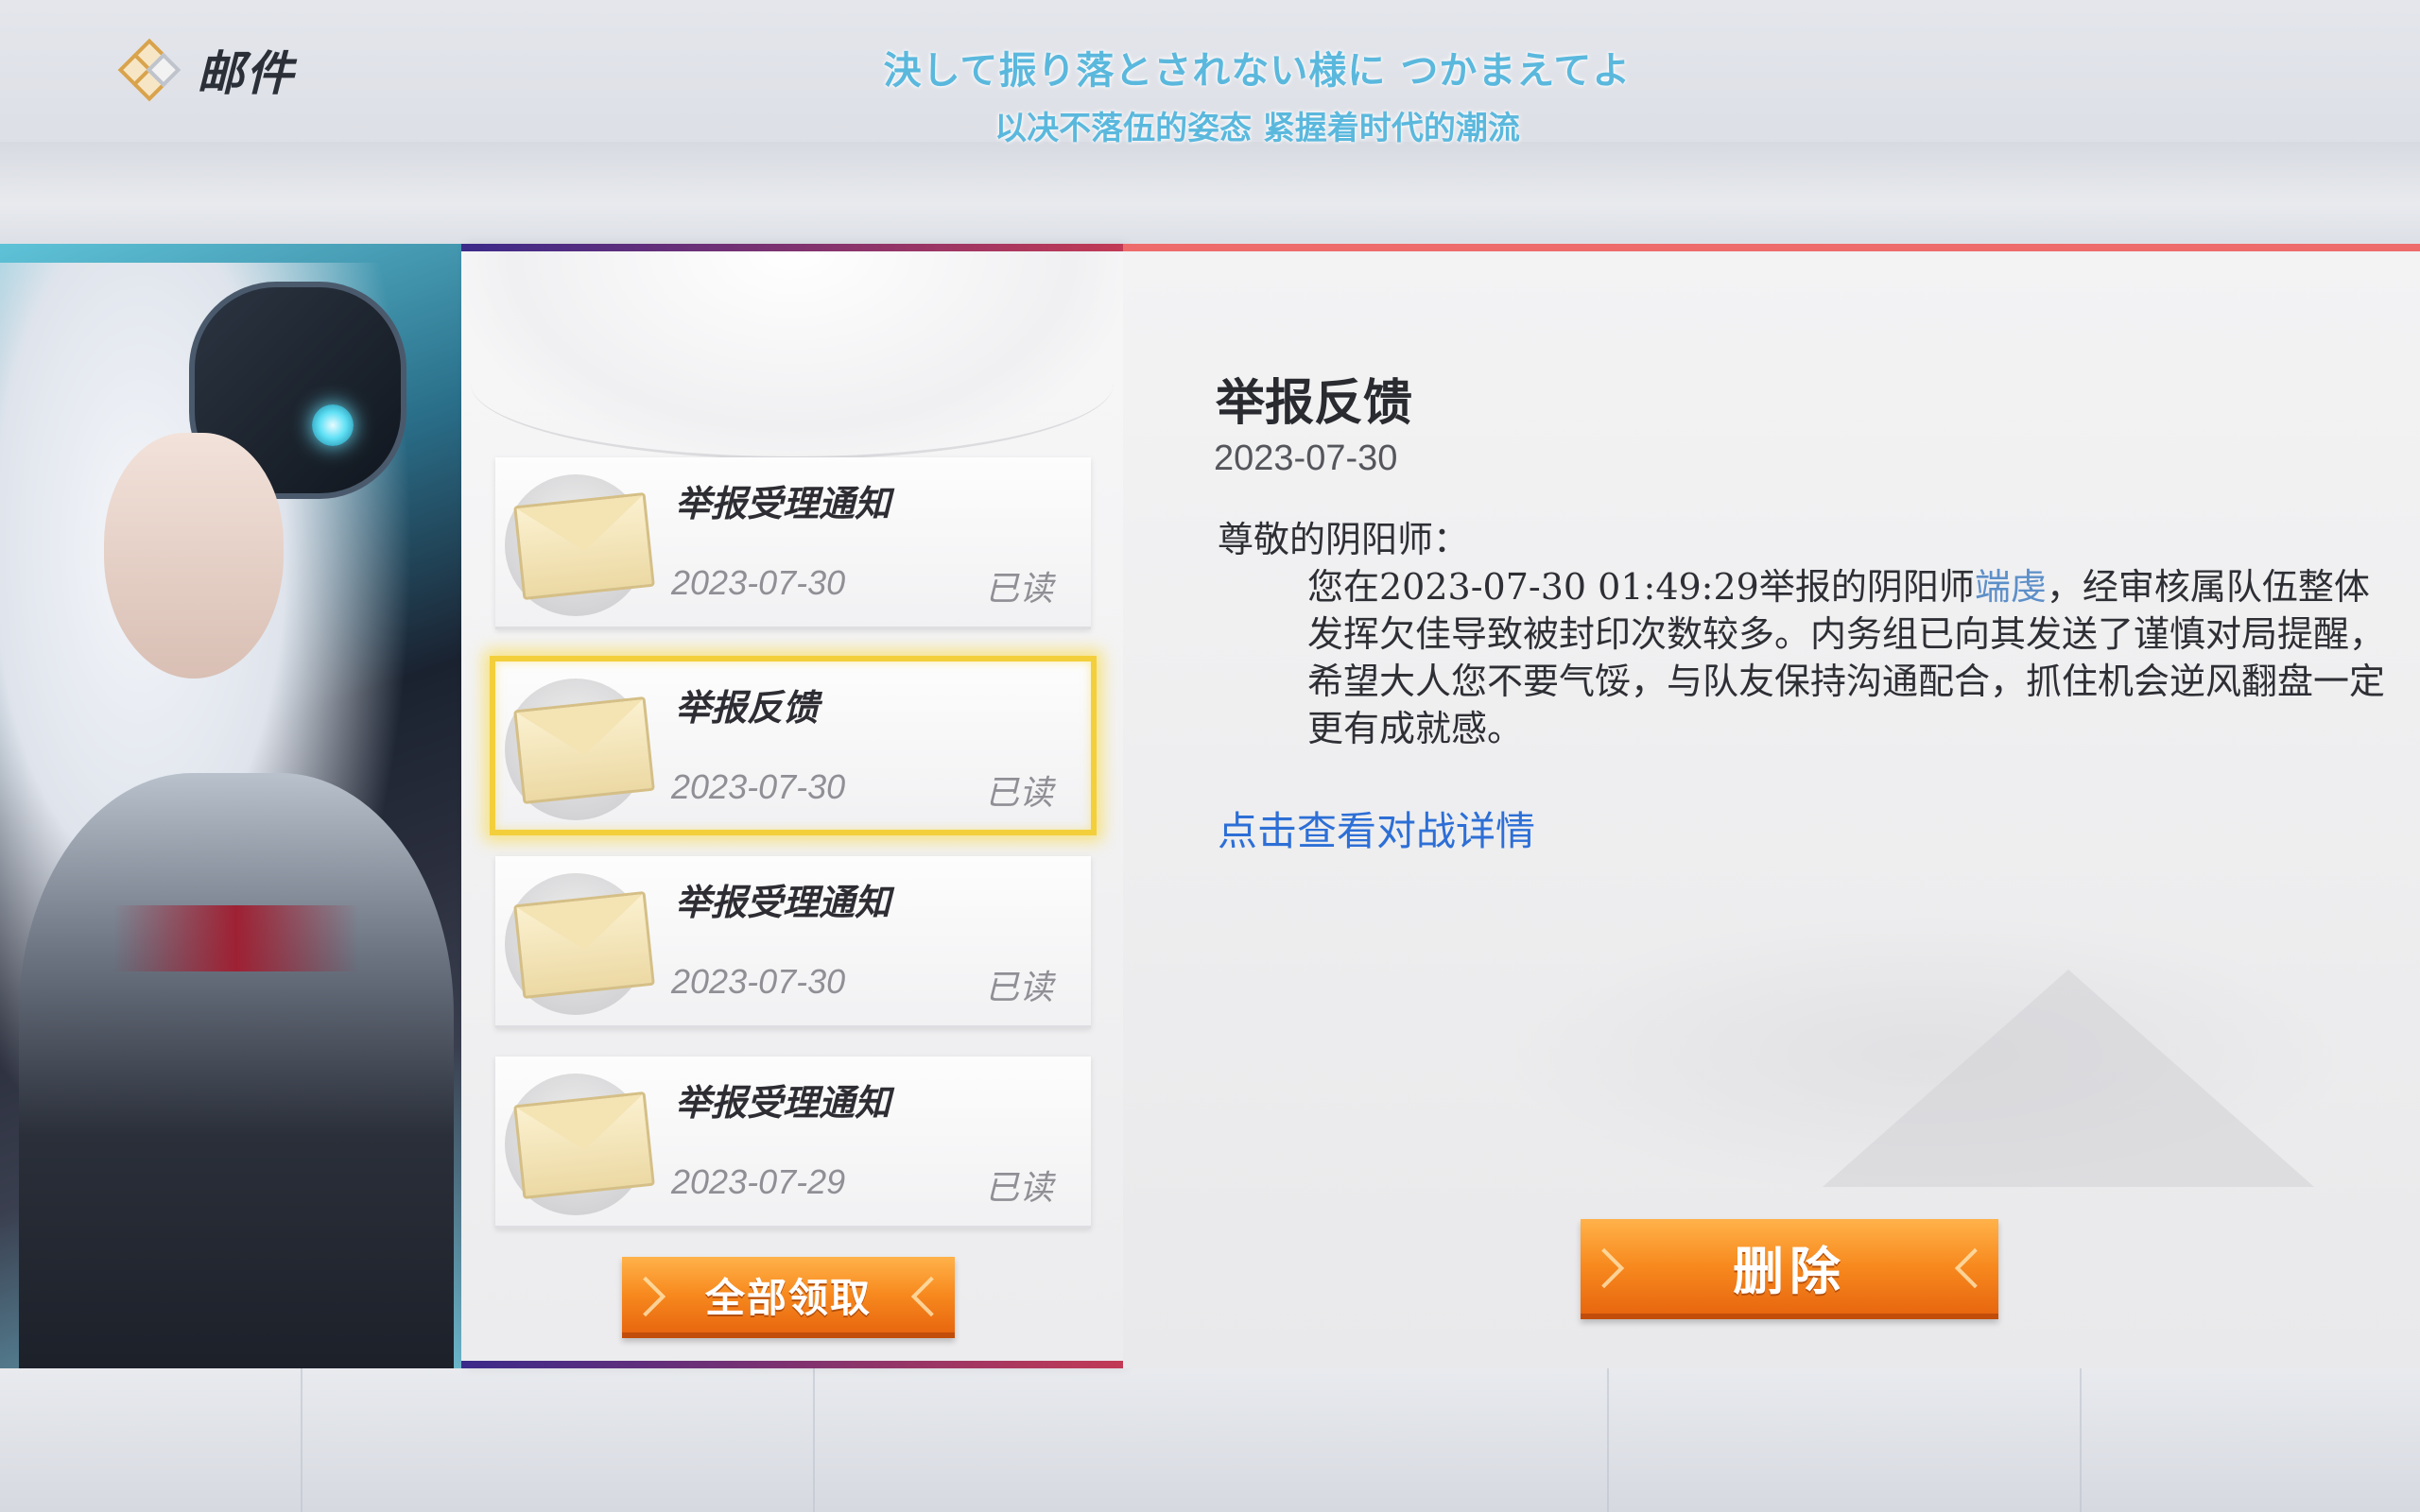 The height and width of the screenshot is (1512, 2420). I want to click on character-armor, so click(236, 1070).